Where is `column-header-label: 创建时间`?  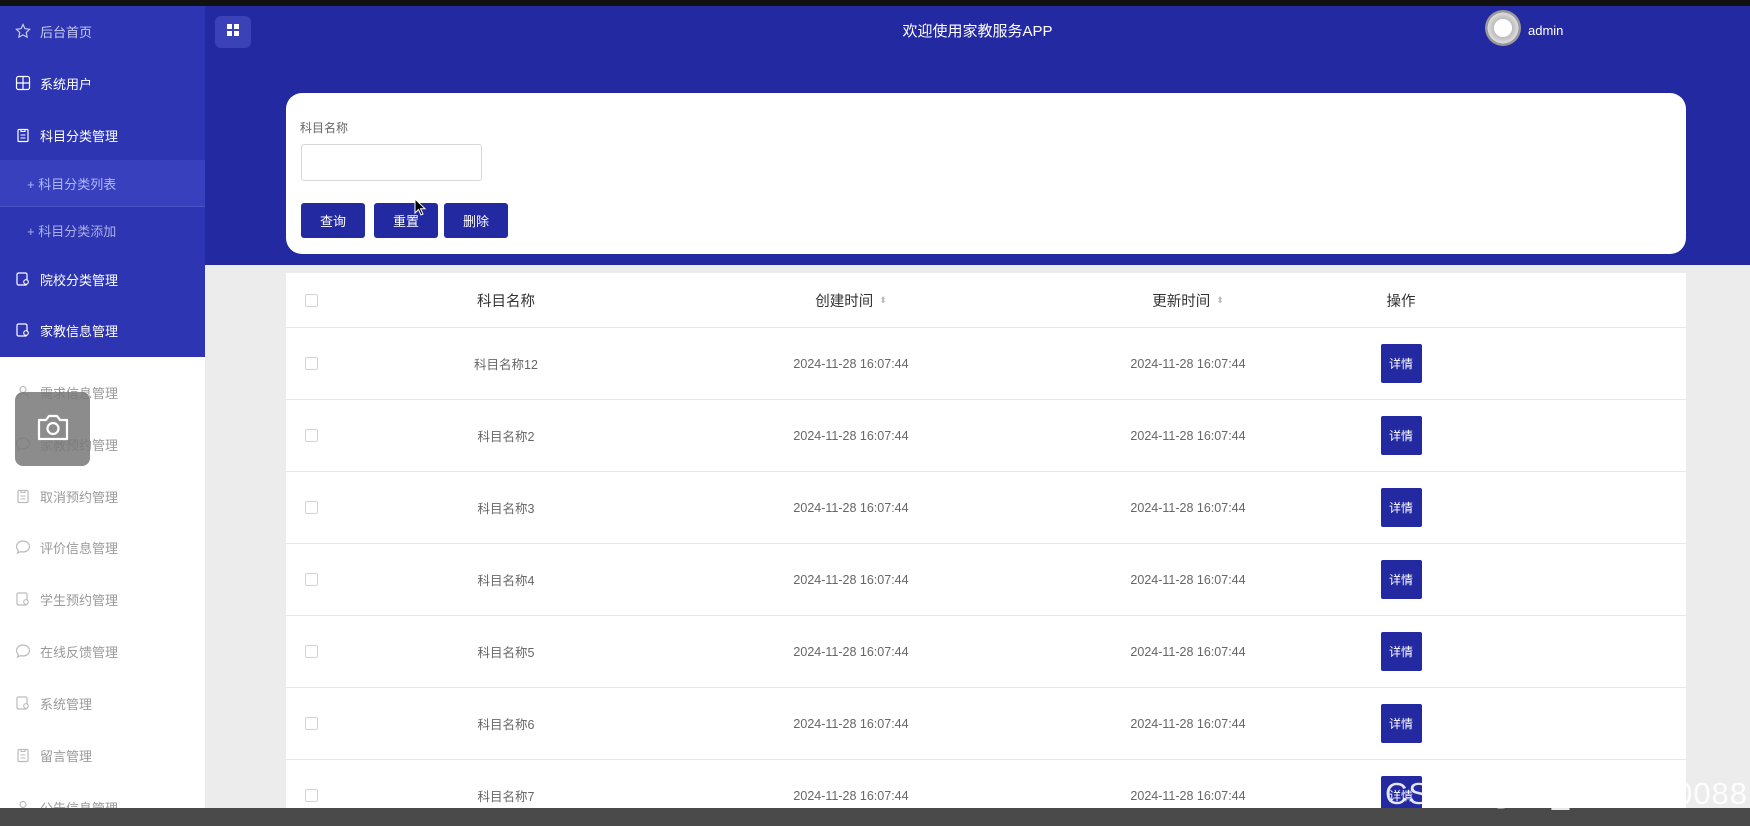 column-header-label: 创建时间 is located at coordinates (844, 301).